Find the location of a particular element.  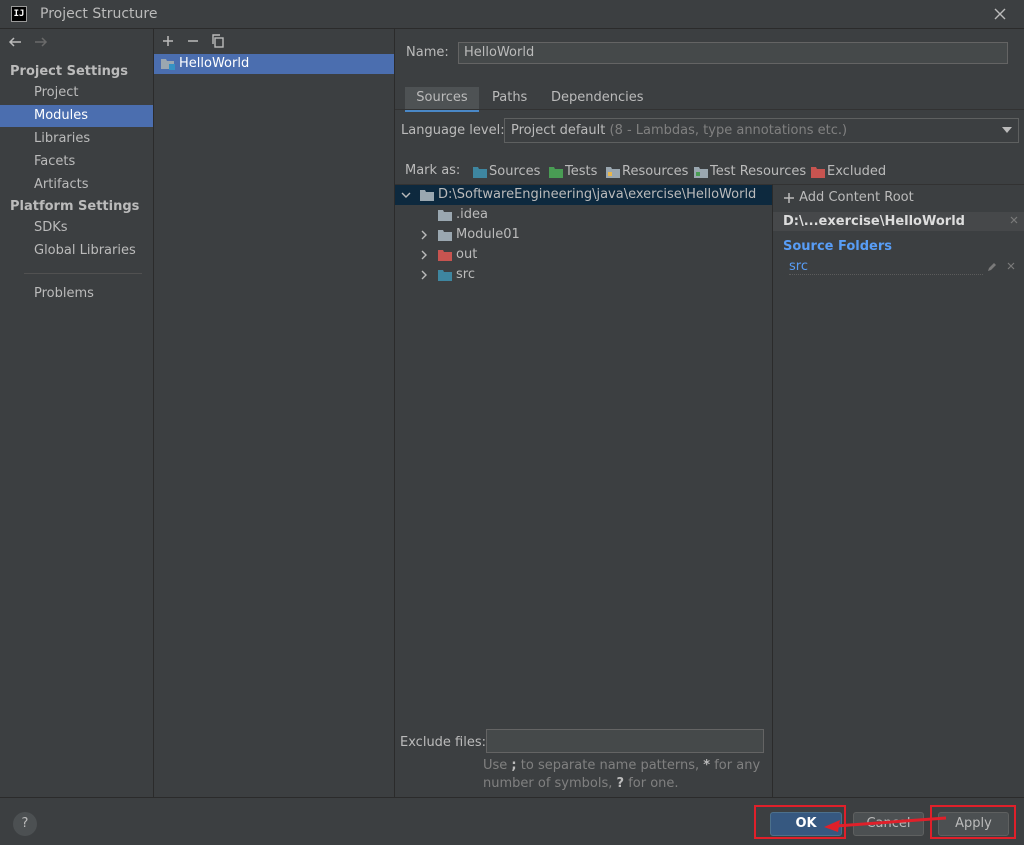

exclude-files-input is located at coordinates (625, 741).